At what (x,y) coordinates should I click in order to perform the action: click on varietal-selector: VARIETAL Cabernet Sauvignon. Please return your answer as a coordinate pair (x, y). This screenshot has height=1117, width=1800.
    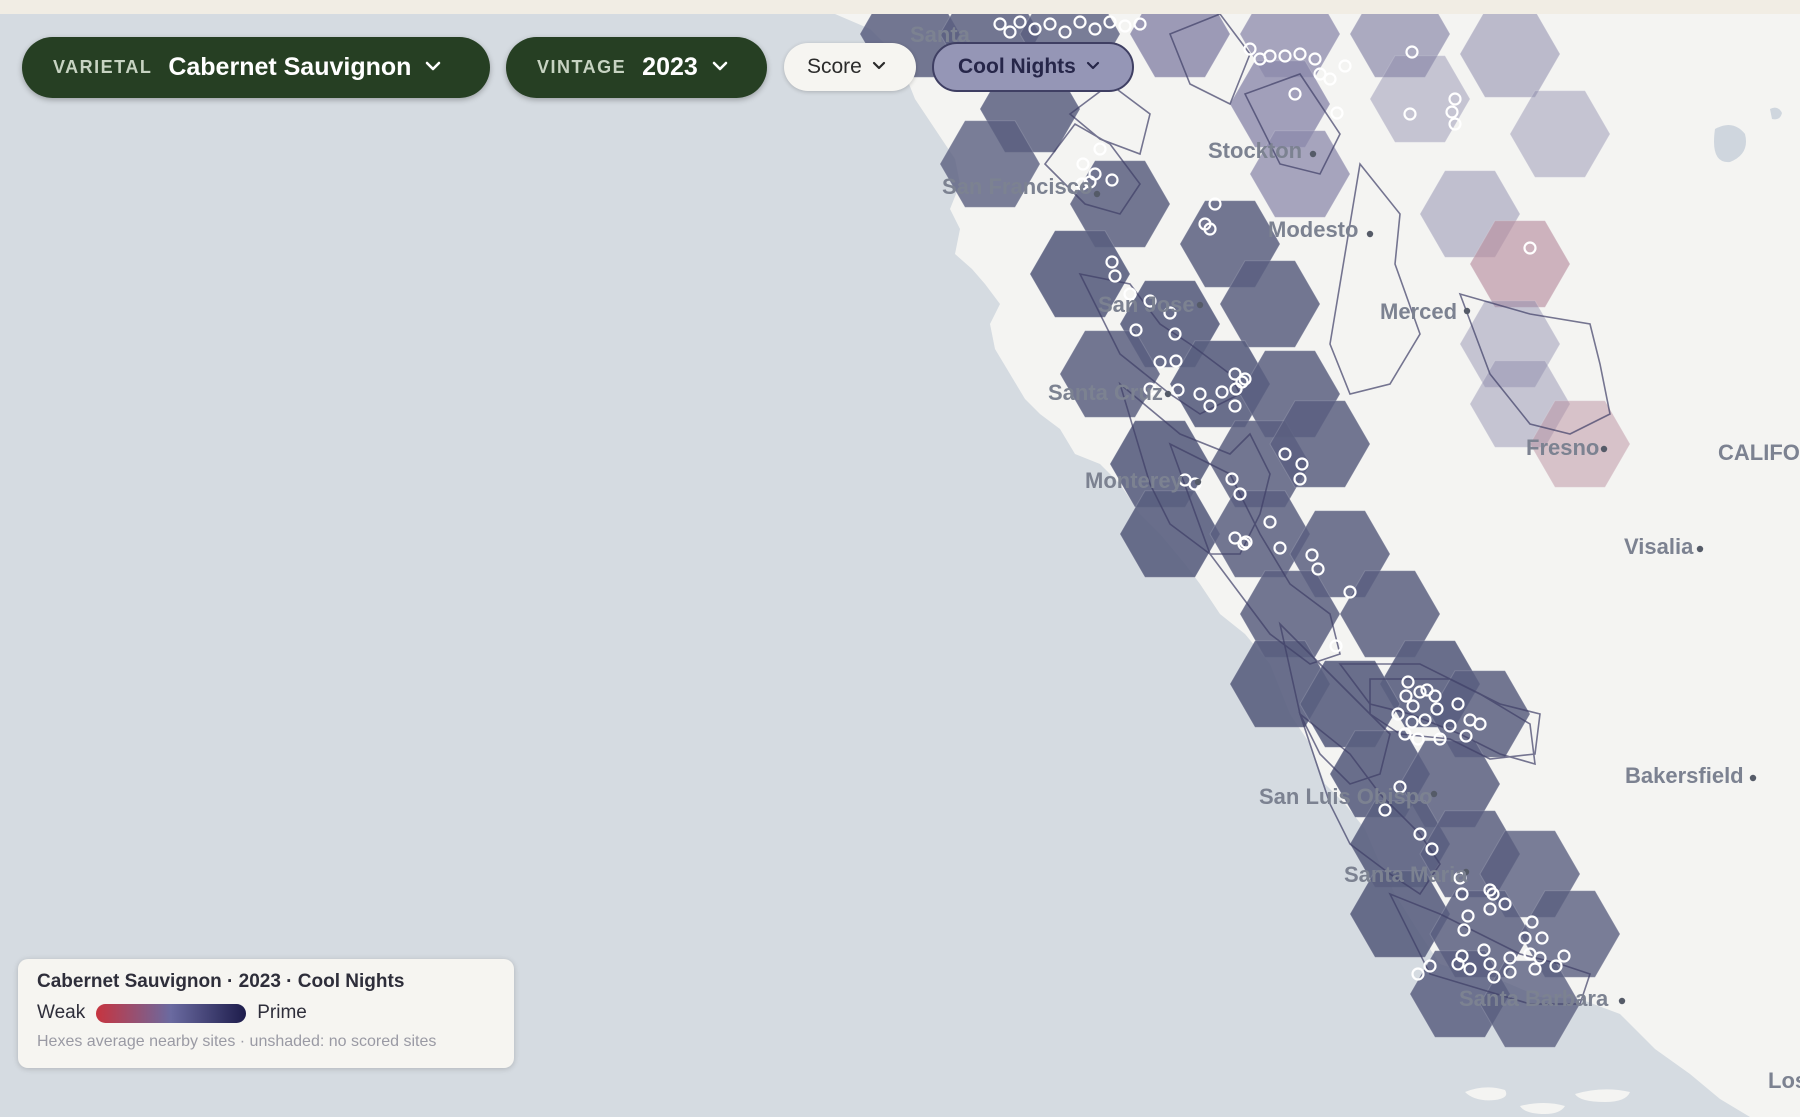
    Looking at the image, I should click on (256, 67).